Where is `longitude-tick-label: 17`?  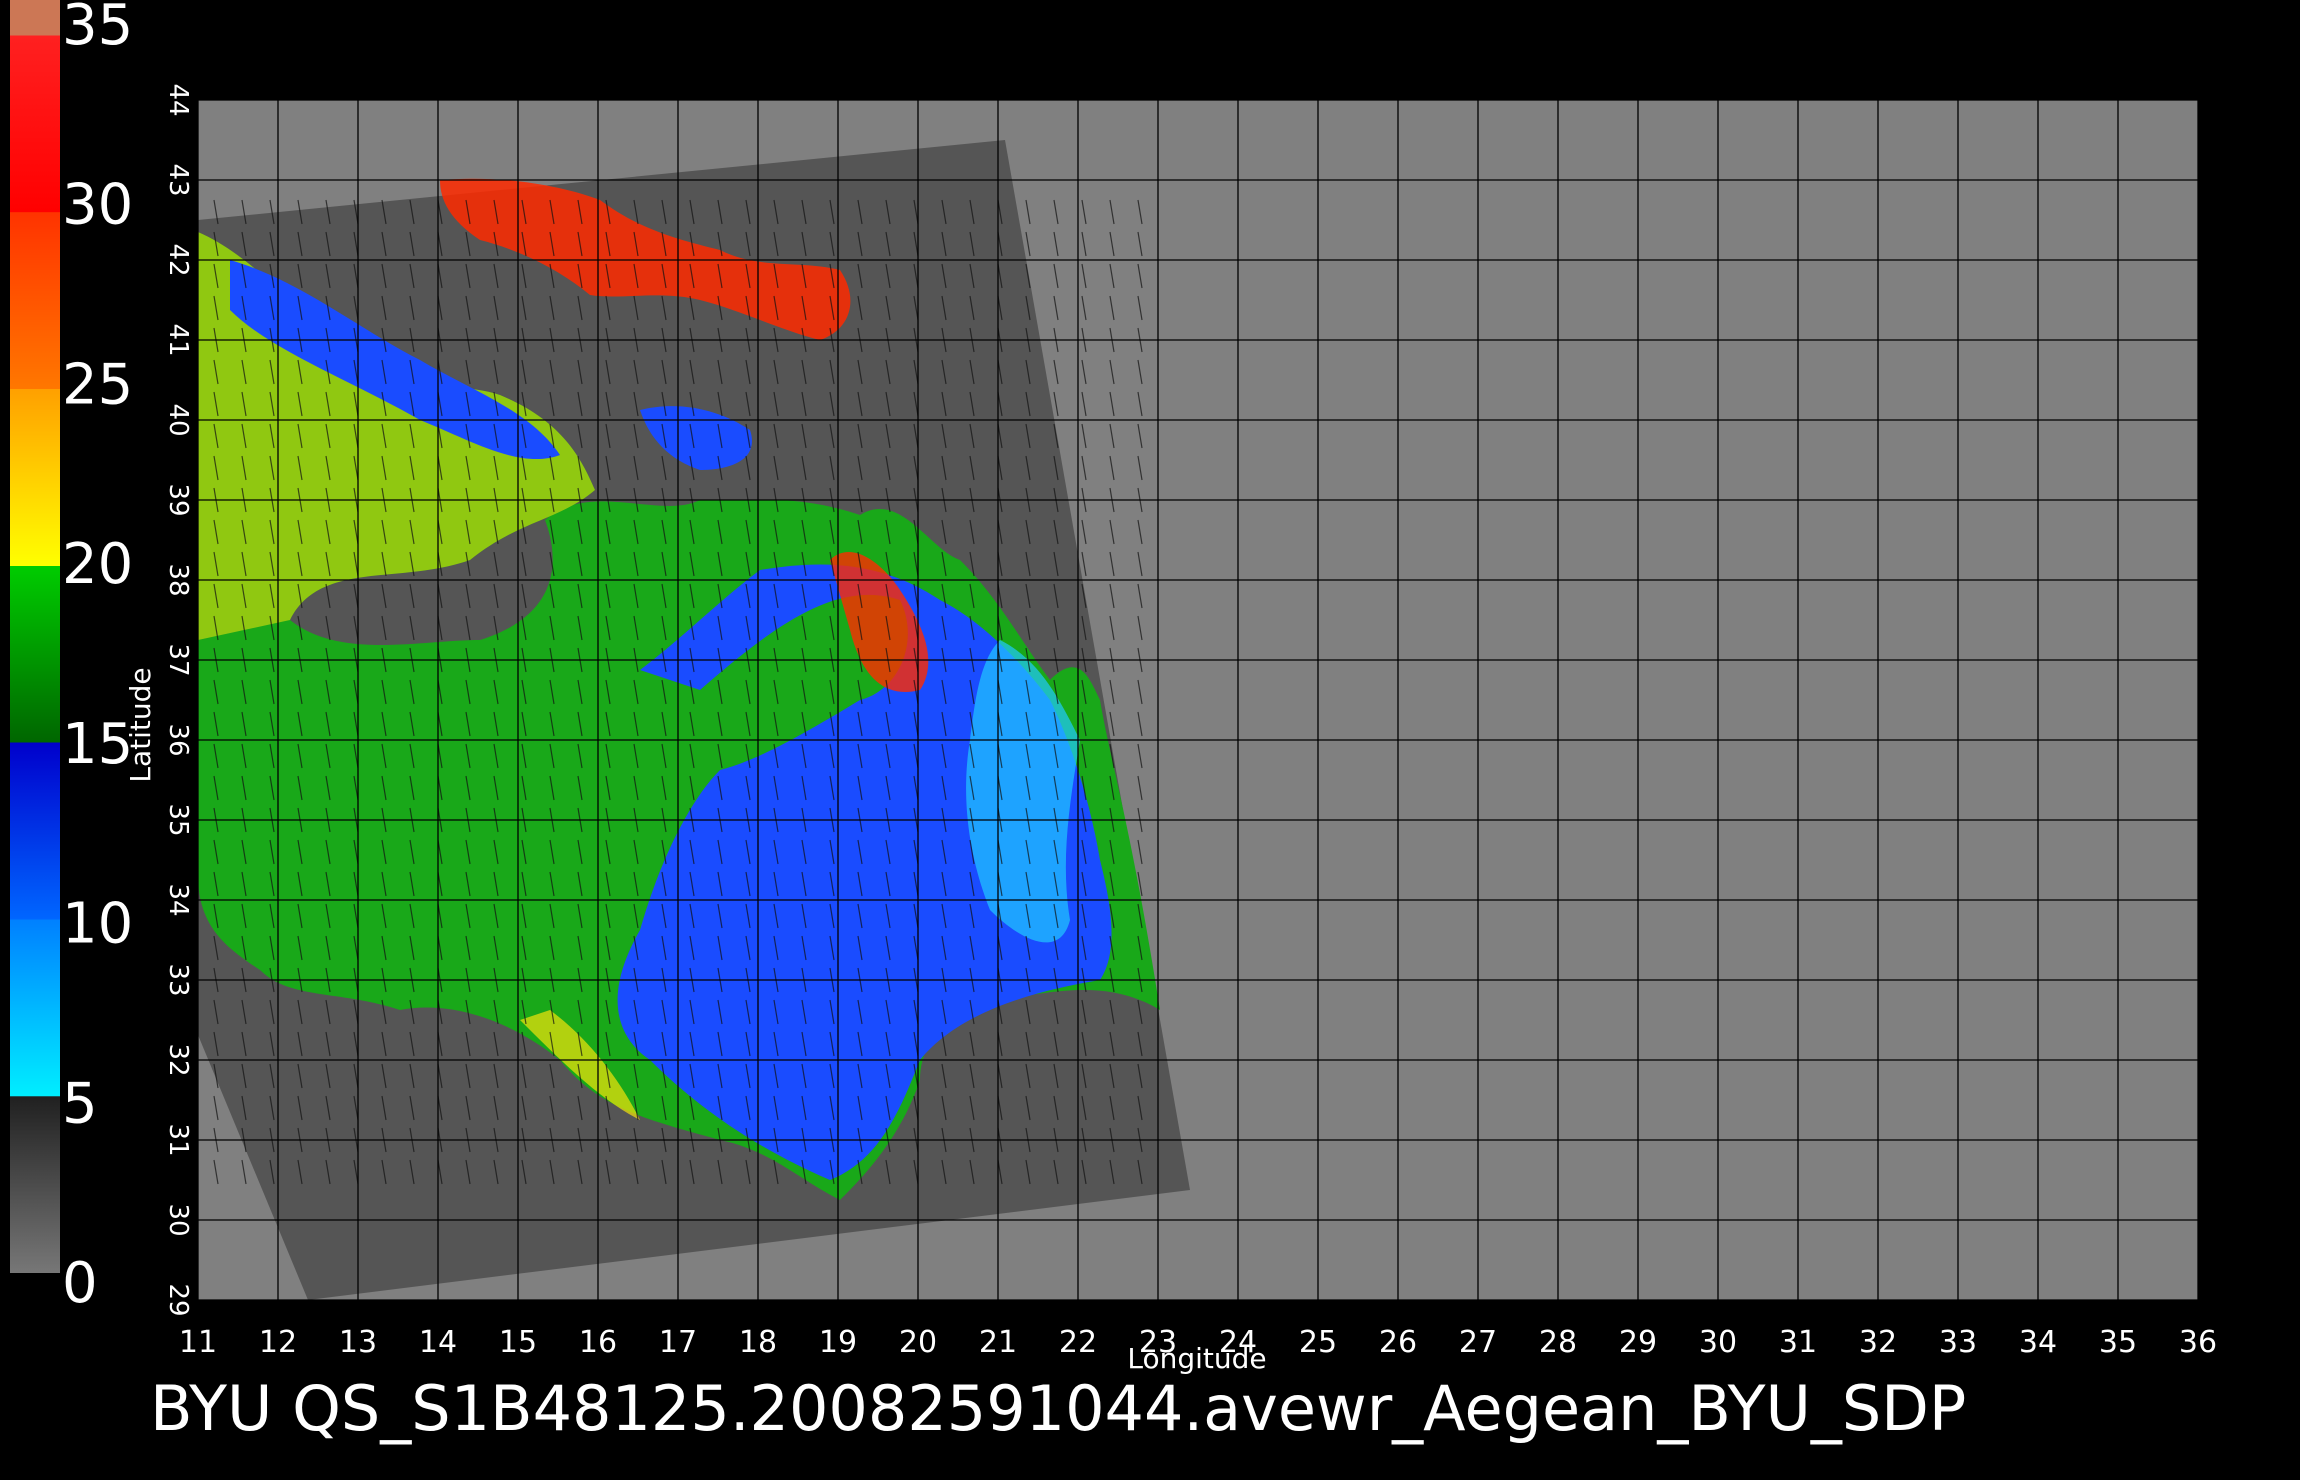 longitude-tick-label: 17 is located at coordinates (678, 1342).